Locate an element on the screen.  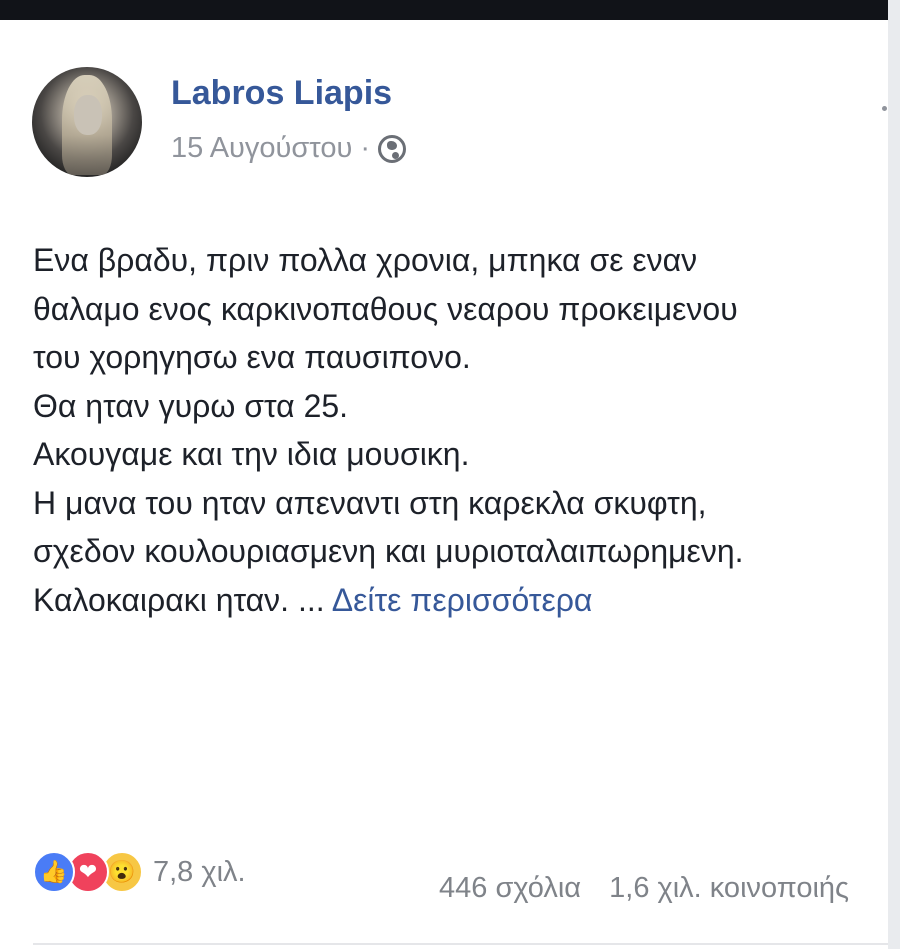
post-text-line: του χορηγησω ενα παυσιπονο. is located at coordinates (252, 357).